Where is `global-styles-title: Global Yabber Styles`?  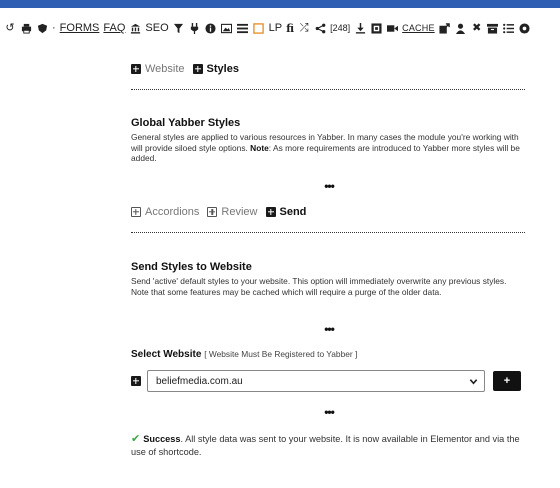 global-styles-title: Global Yabber Styles is located at coordinates (186, 123).